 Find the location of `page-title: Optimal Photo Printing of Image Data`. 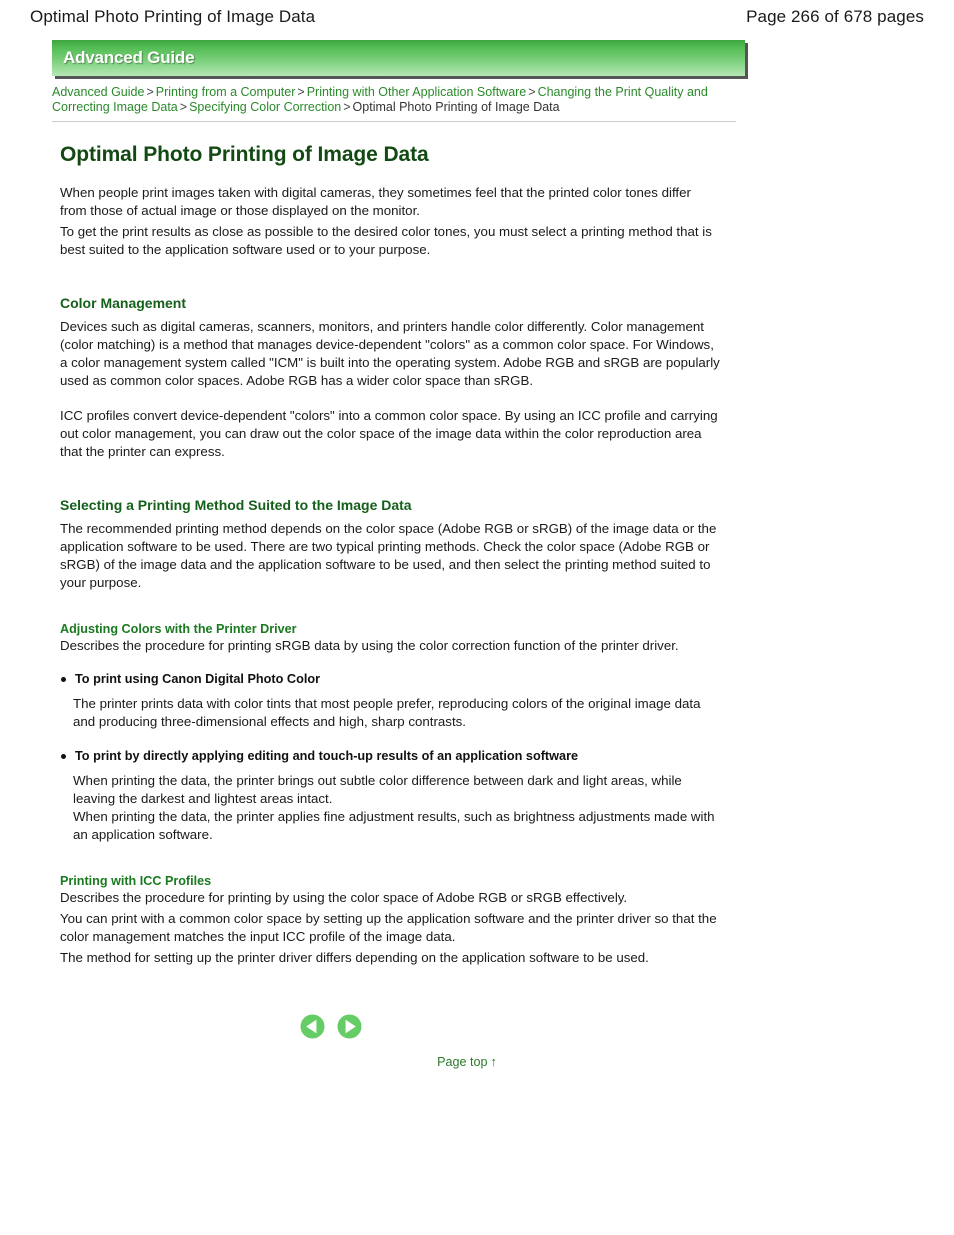

page-title: Optimal Photo Printing of Image Data is located at coordinates (244, 154).